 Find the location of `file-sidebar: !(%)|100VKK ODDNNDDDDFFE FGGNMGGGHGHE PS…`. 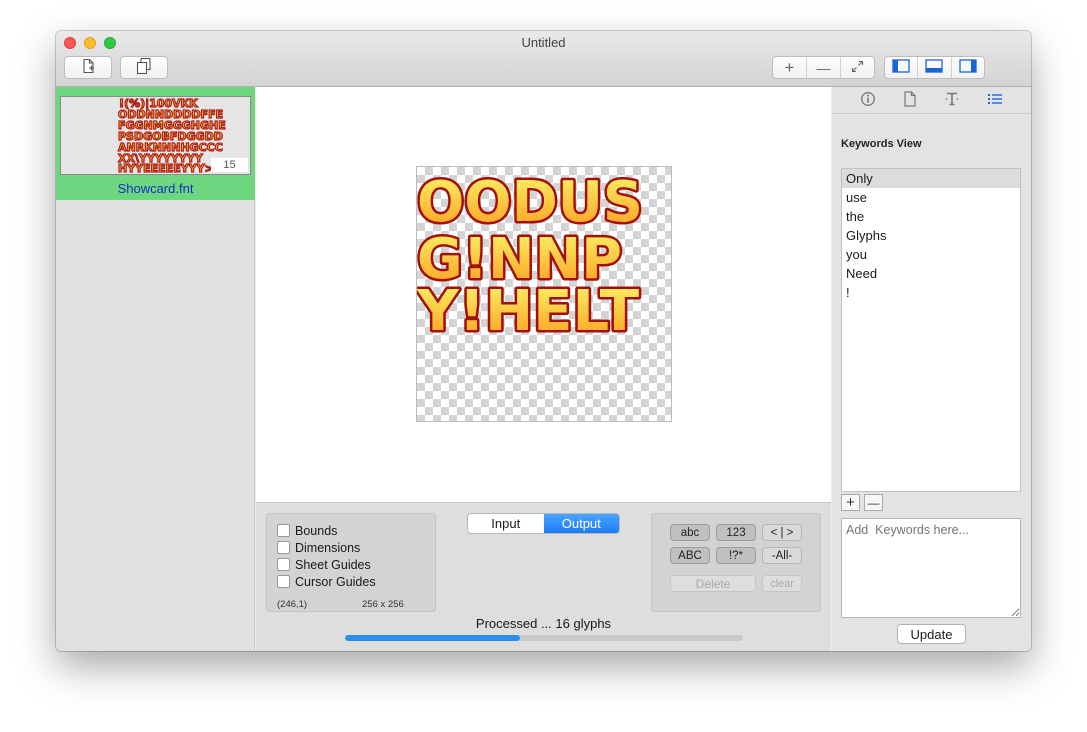

file-sidebar: !(%)|100VKK ODDNNDDDDFFE FGGNMGGGHGHE PS… is located at coordinates (155, 369).